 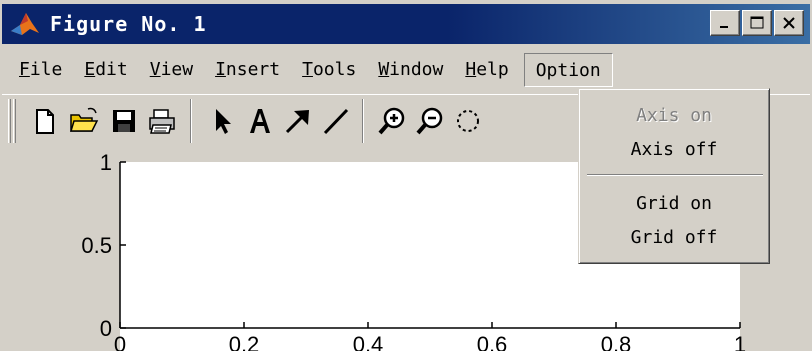 I want to click on x-tick-label: 0, so click(x=120, y=341).